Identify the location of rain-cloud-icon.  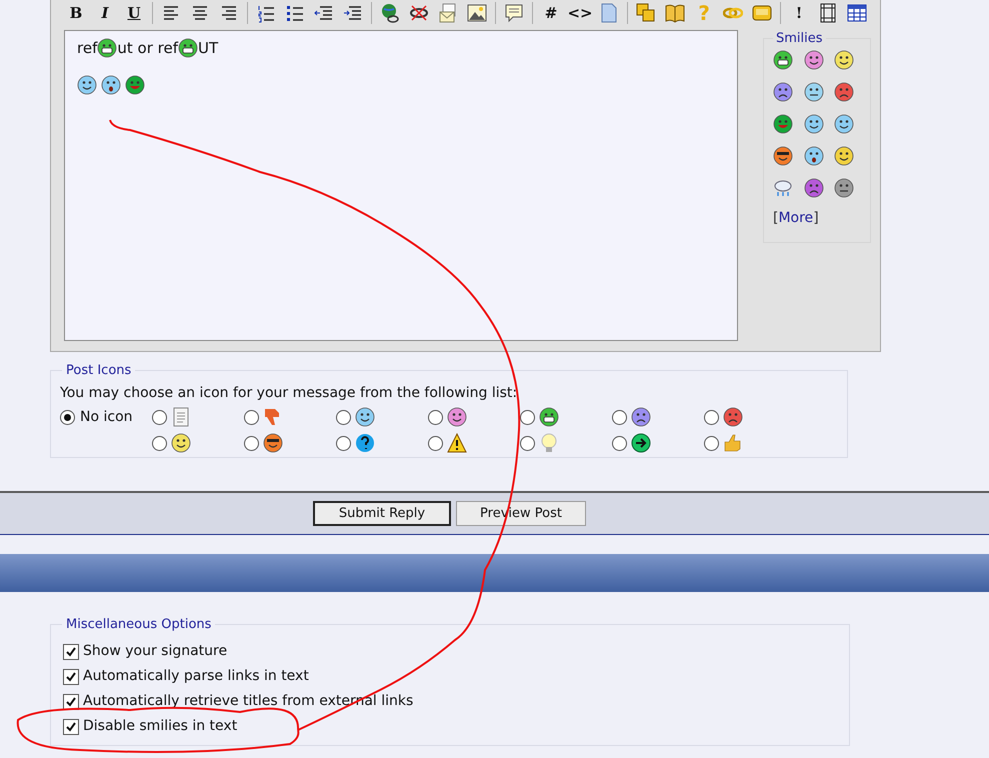
(783, 188).